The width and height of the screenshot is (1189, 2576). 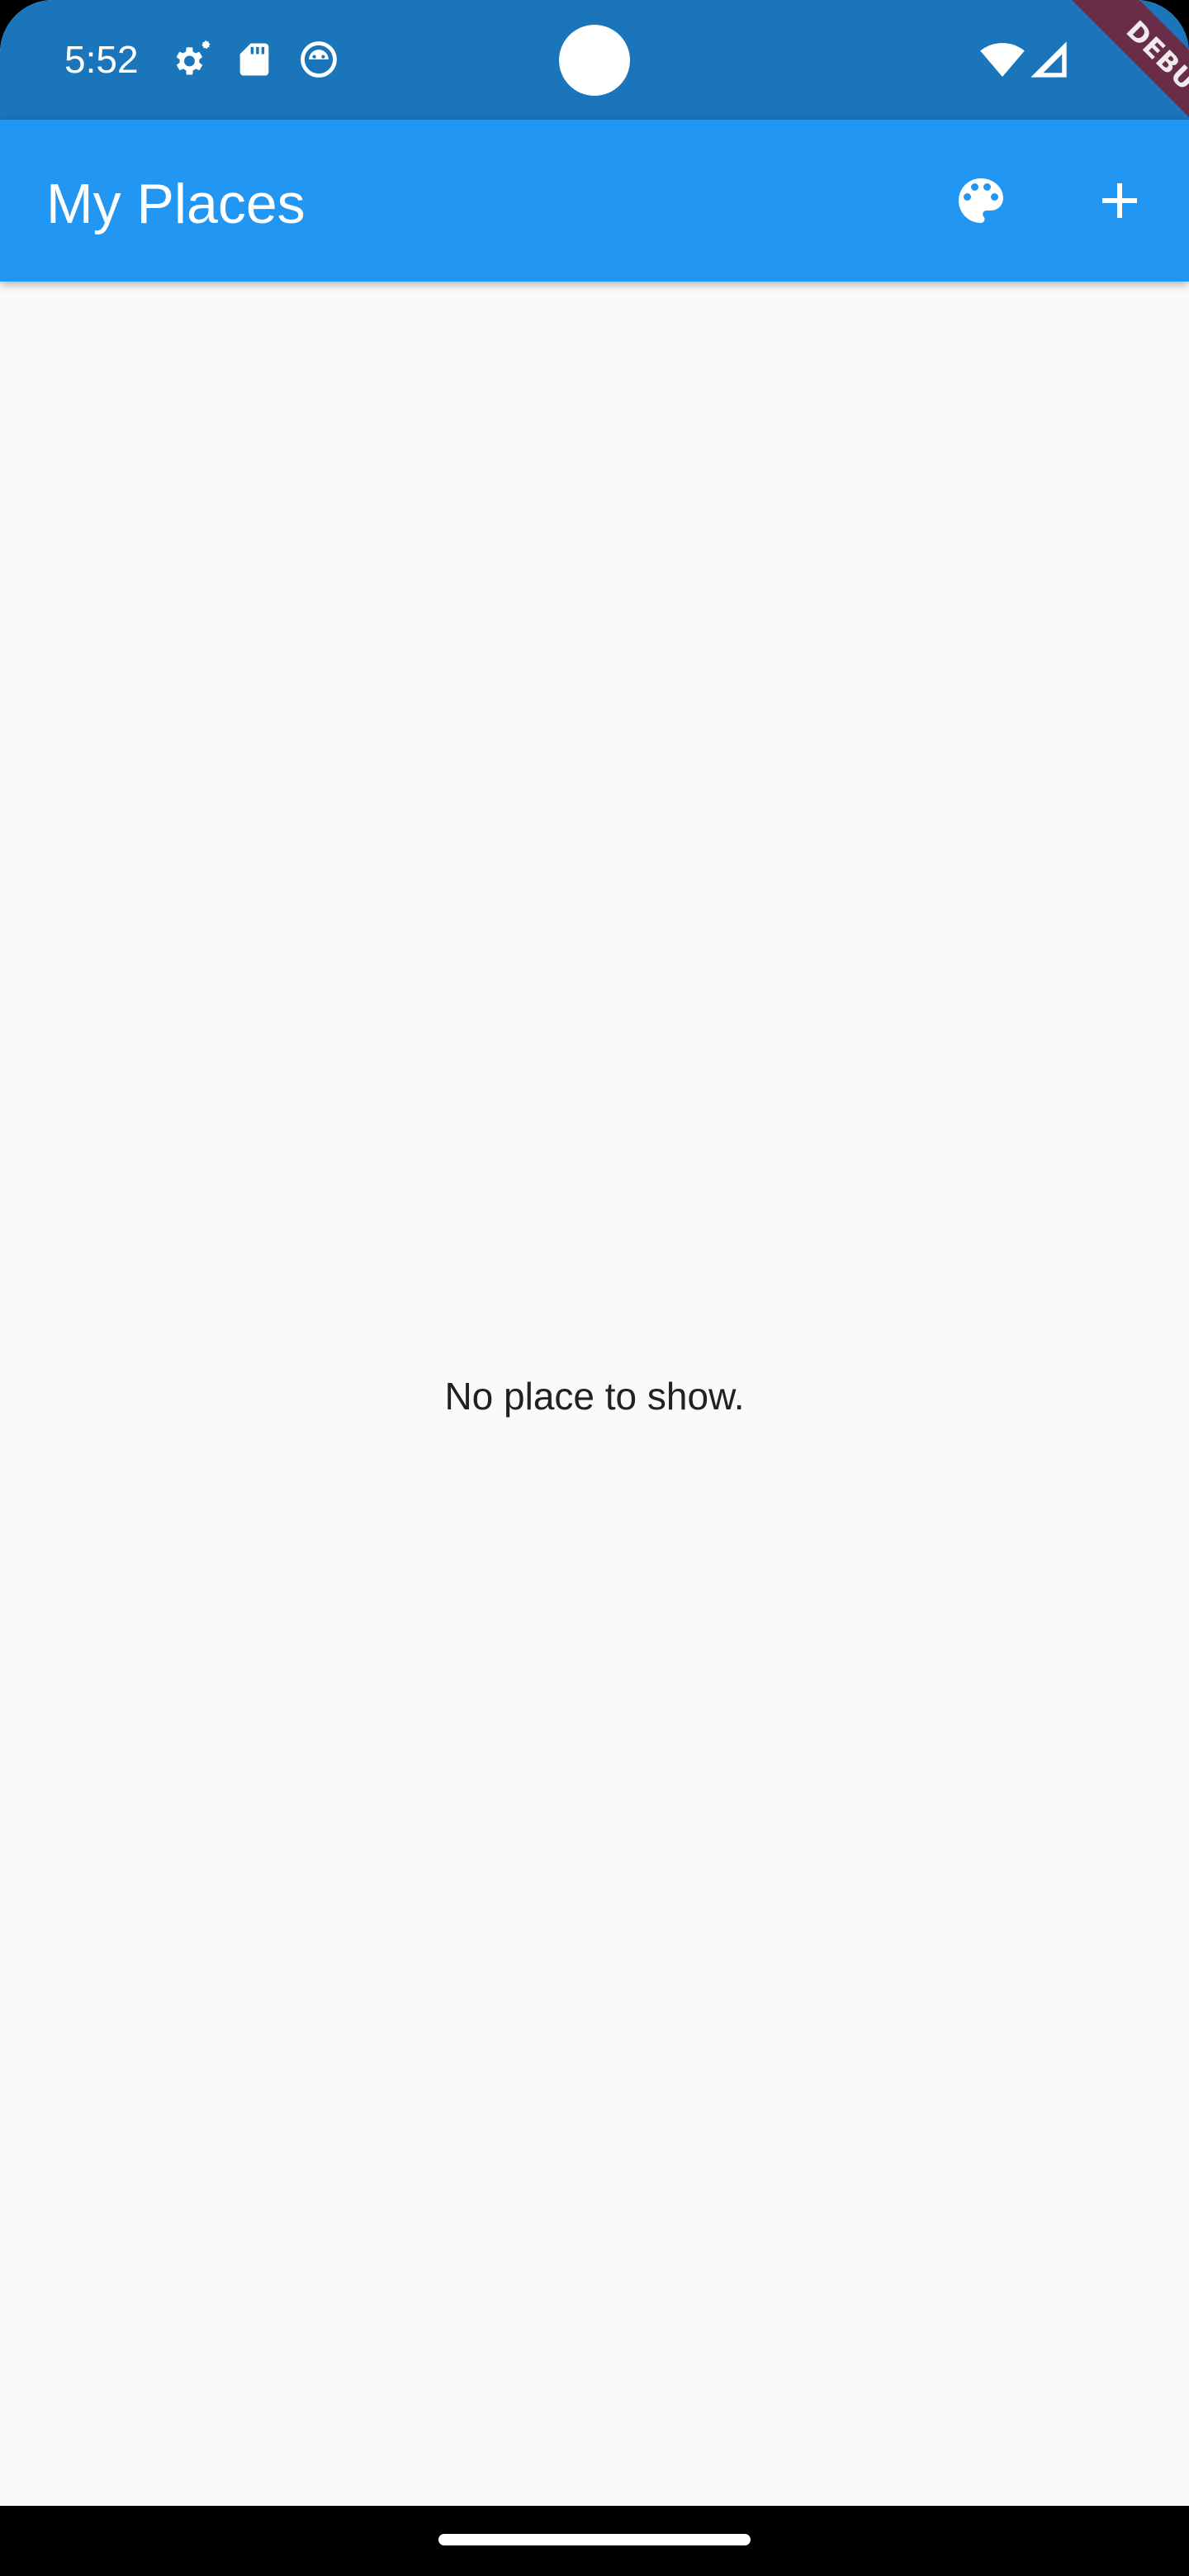 What do you see at coordinates (189, 59) in the screenshot?
I see `settings-gear-icon` at bounding box center [189, 59].